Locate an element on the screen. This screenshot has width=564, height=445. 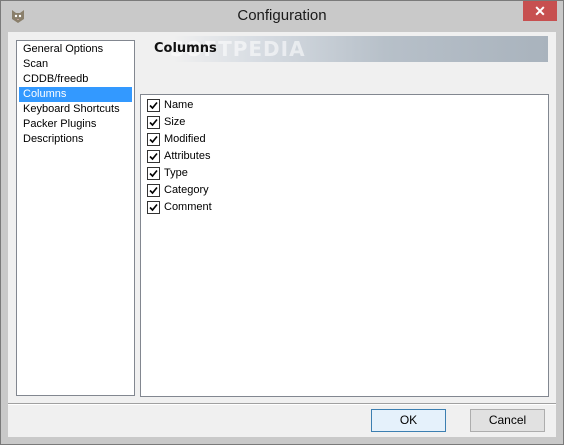
section-title: Columns is located at coordinates (185, 48).